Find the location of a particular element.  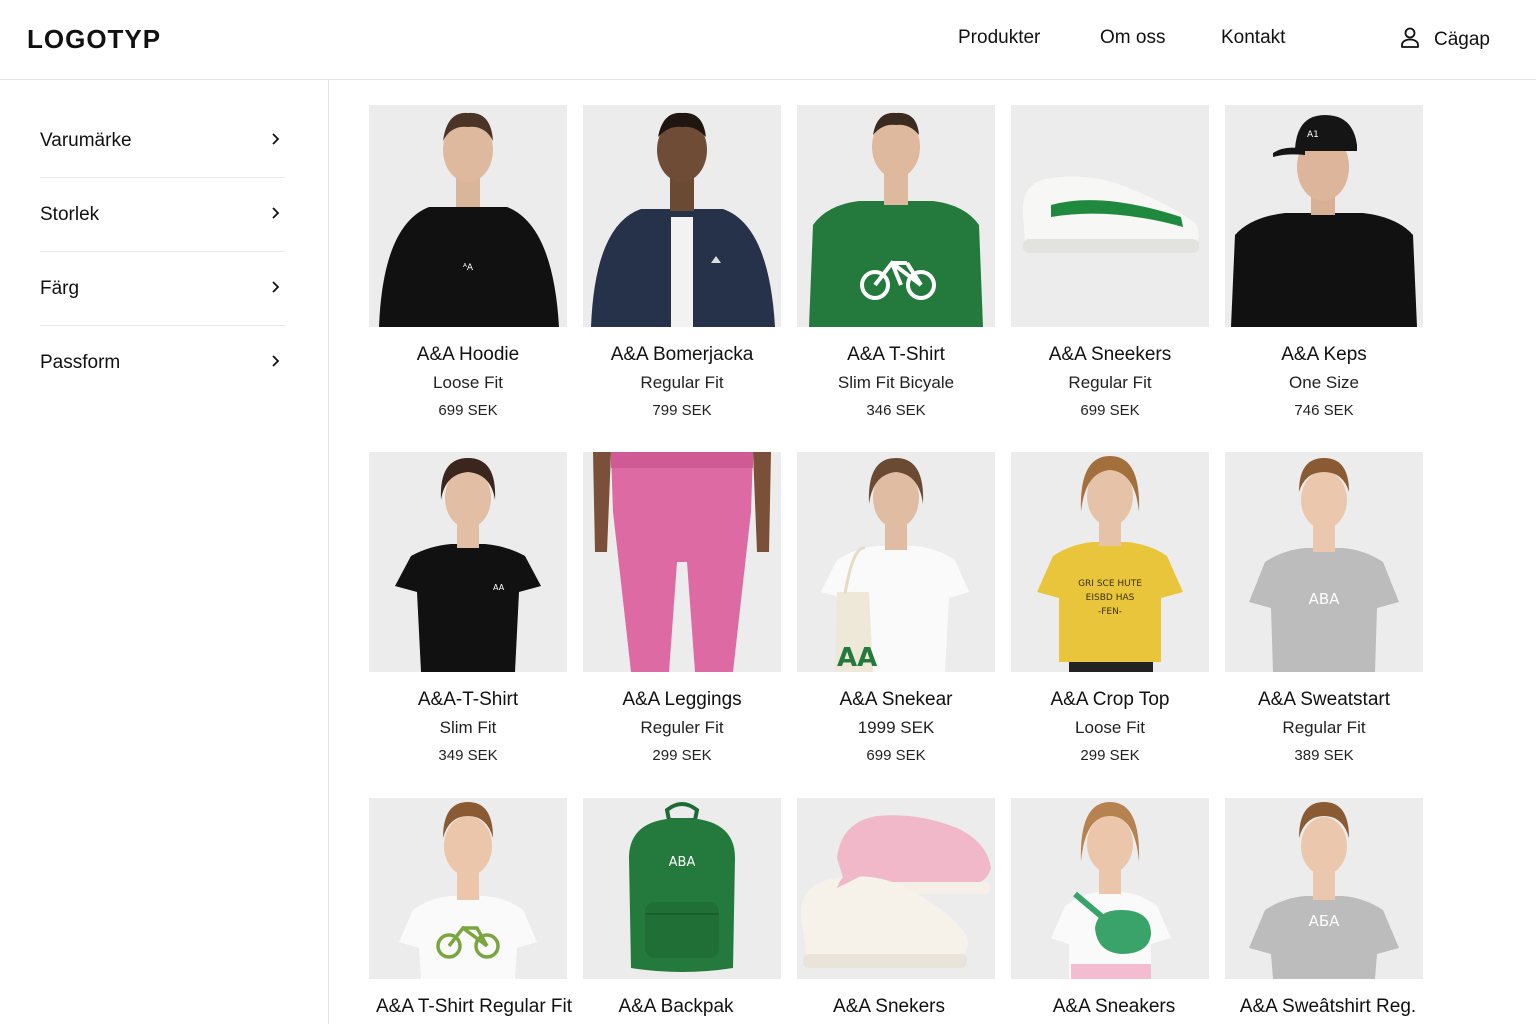

product-card: ᴬA A&A Hoodie Loose Fit 699 SEK is located at coordinates (468, 263).